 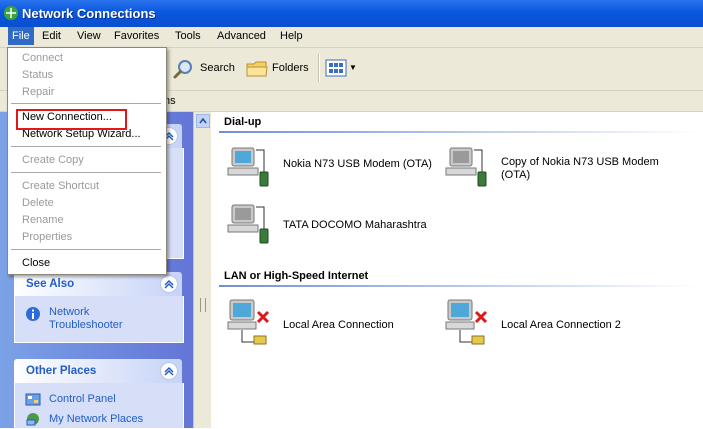 I want to click on network-connections-icon, so click(x=11, y=13).